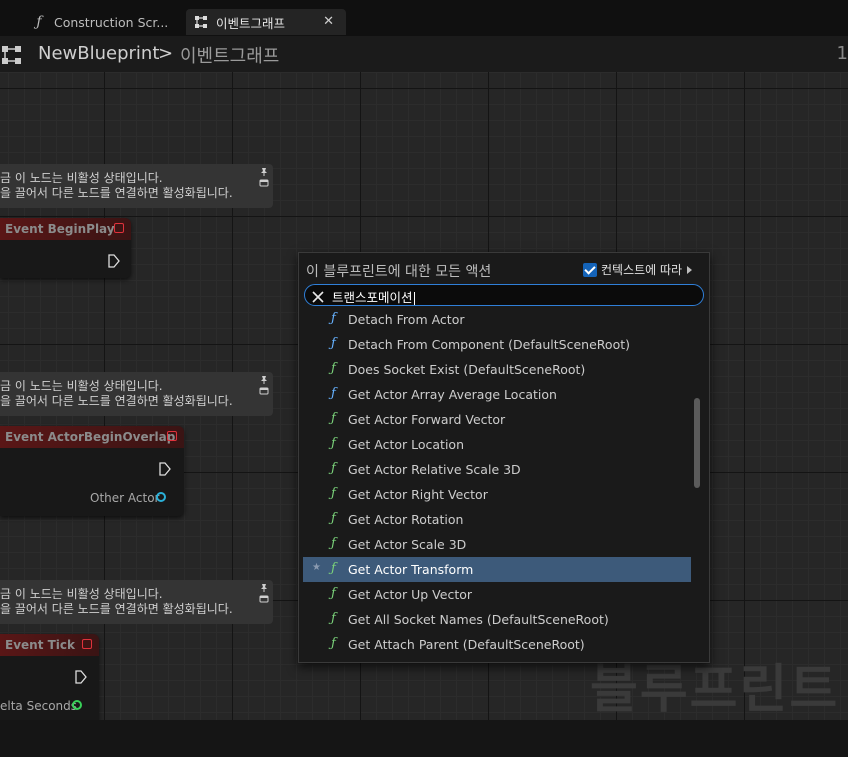 Image resolution: width=848 pixels, height=757 pixels. I want to click on breadcrumb-current: 이벤트그래프, so click(230, 56).